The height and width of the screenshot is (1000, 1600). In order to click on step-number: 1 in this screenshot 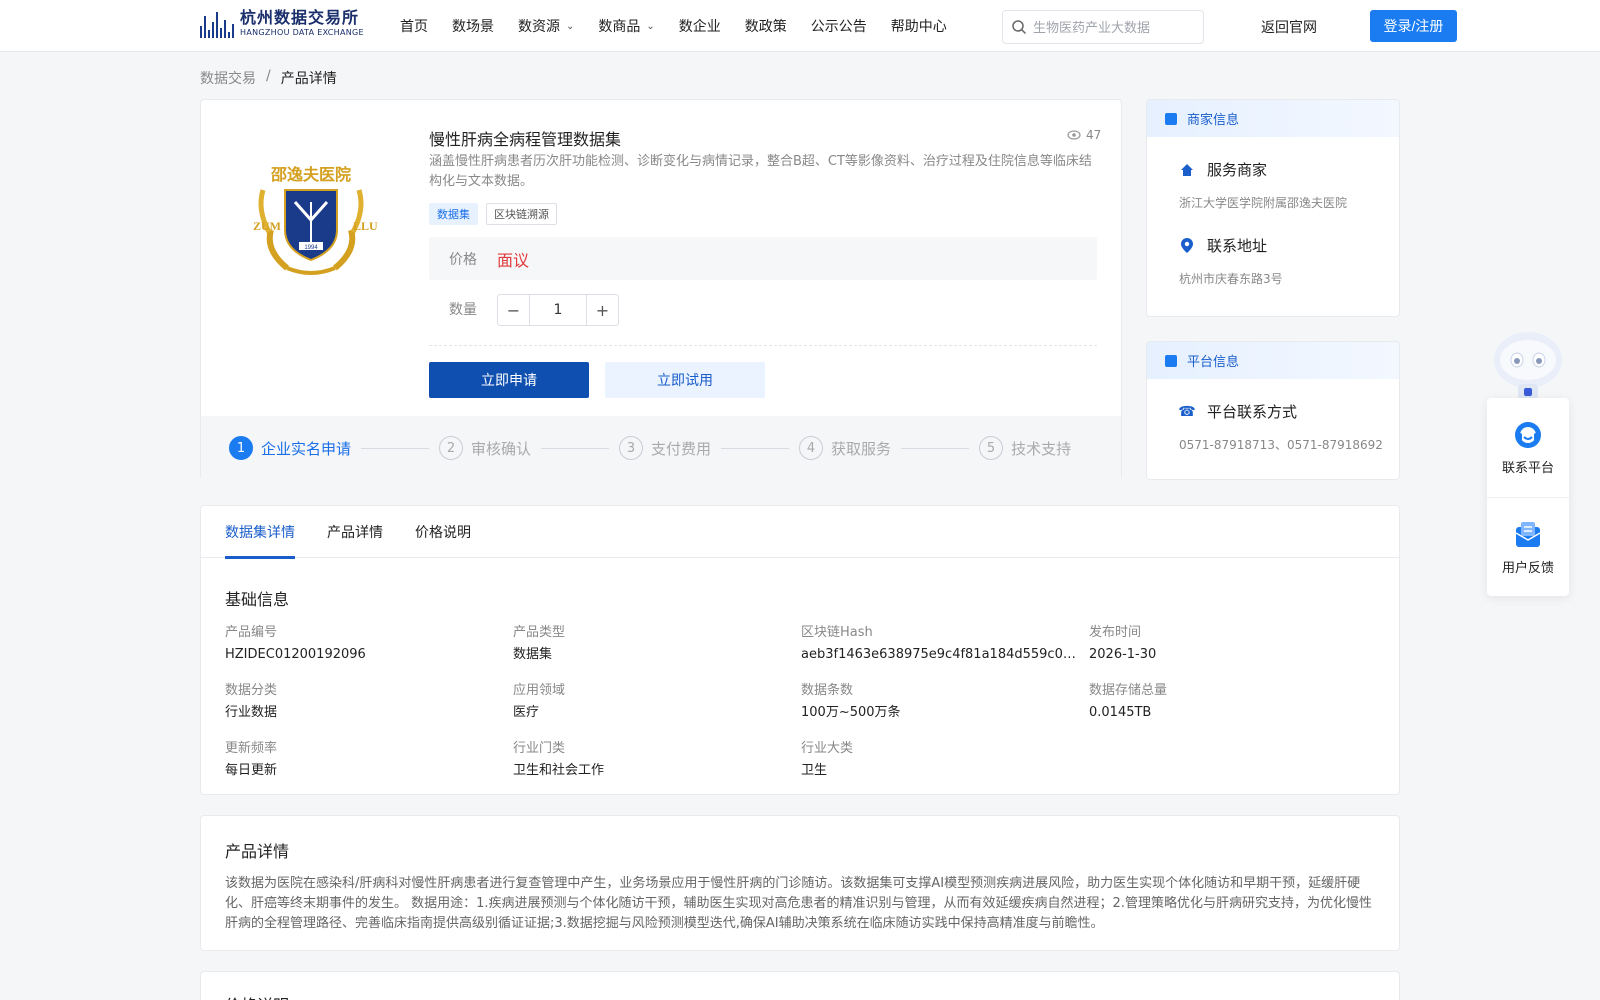, I will do `click(241, 448)`.